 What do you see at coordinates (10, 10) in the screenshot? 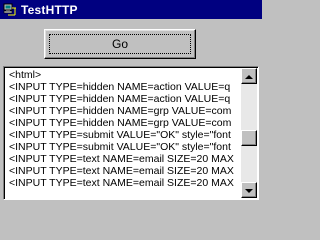
I see `network-computer-icon` at bounding box center [10, 10].